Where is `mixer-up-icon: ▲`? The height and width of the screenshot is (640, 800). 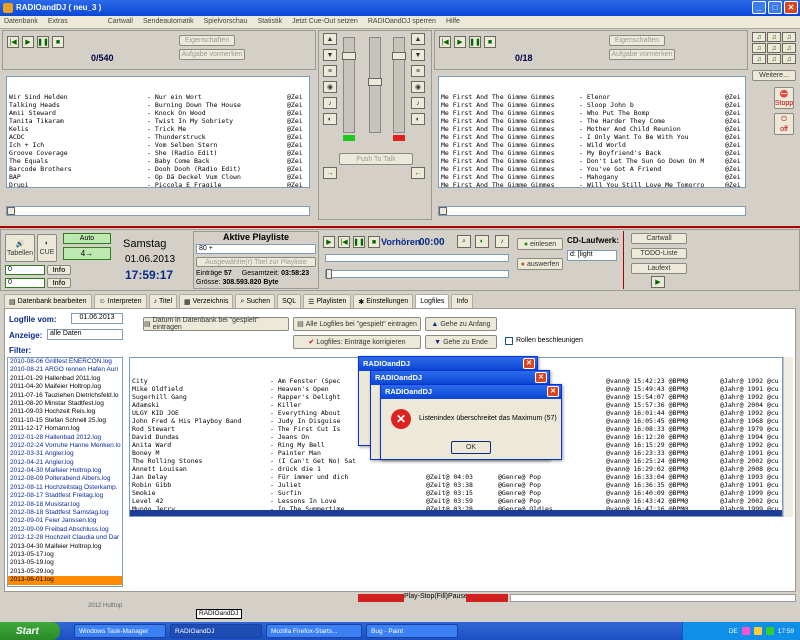 mixer-up-icon: ▲ is located at coordinates (330, 39).